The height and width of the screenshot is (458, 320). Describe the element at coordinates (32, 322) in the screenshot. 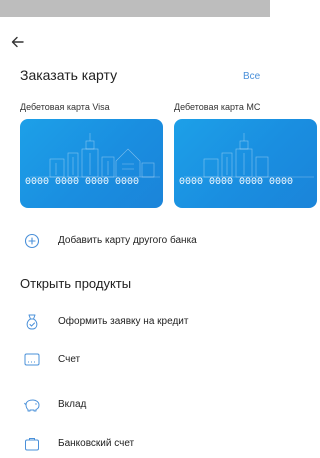

I see `credit-request-icon` at that location.